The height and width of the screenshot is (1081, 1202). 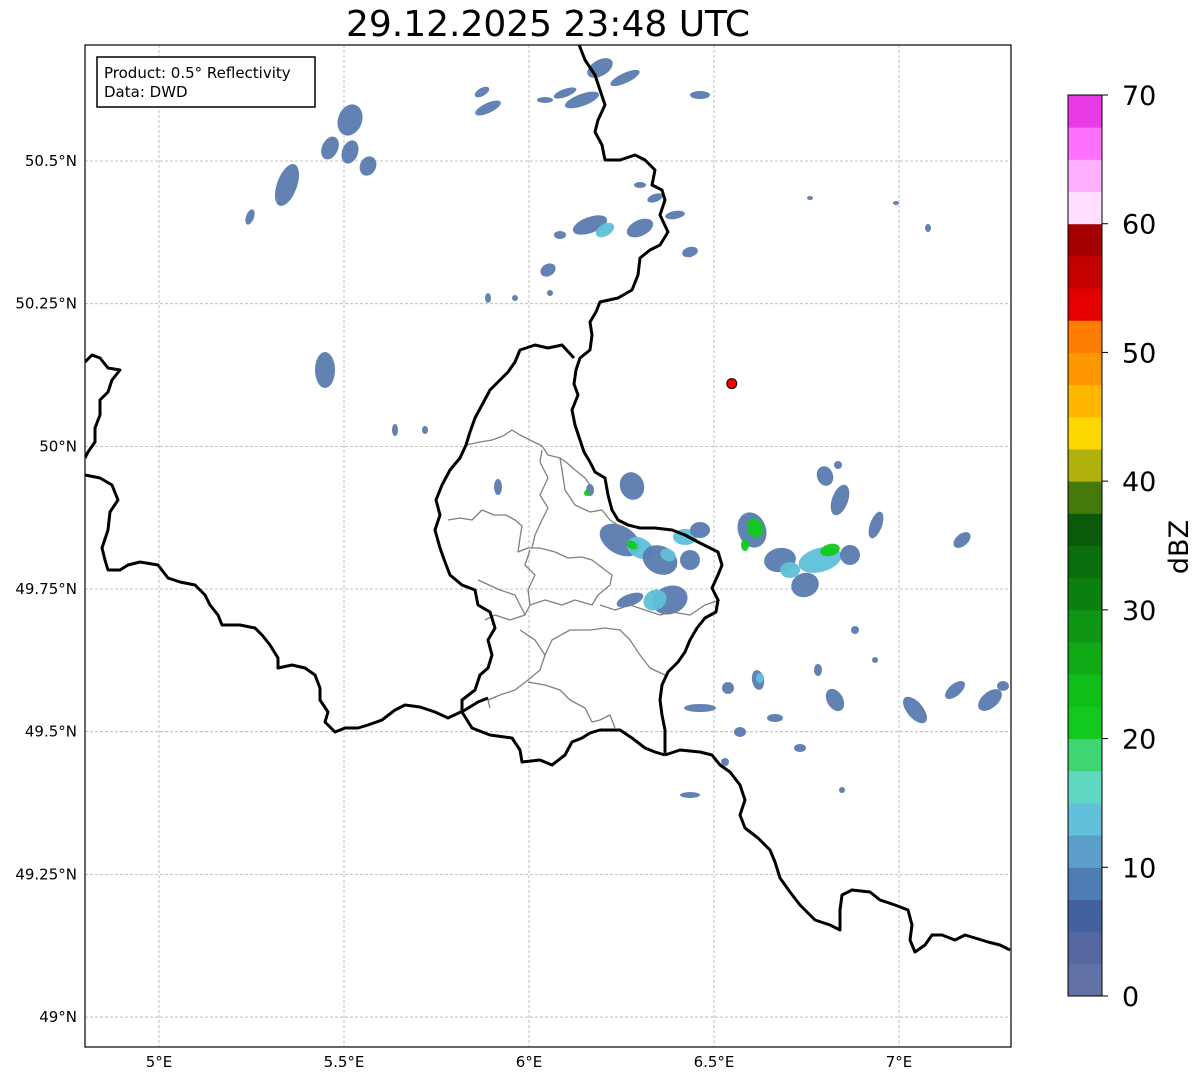 What do you see at coordinates (51, 732) in the screenshot?
I see `lat-tick-label: 49.5°N` at bounding box center [51, 732].